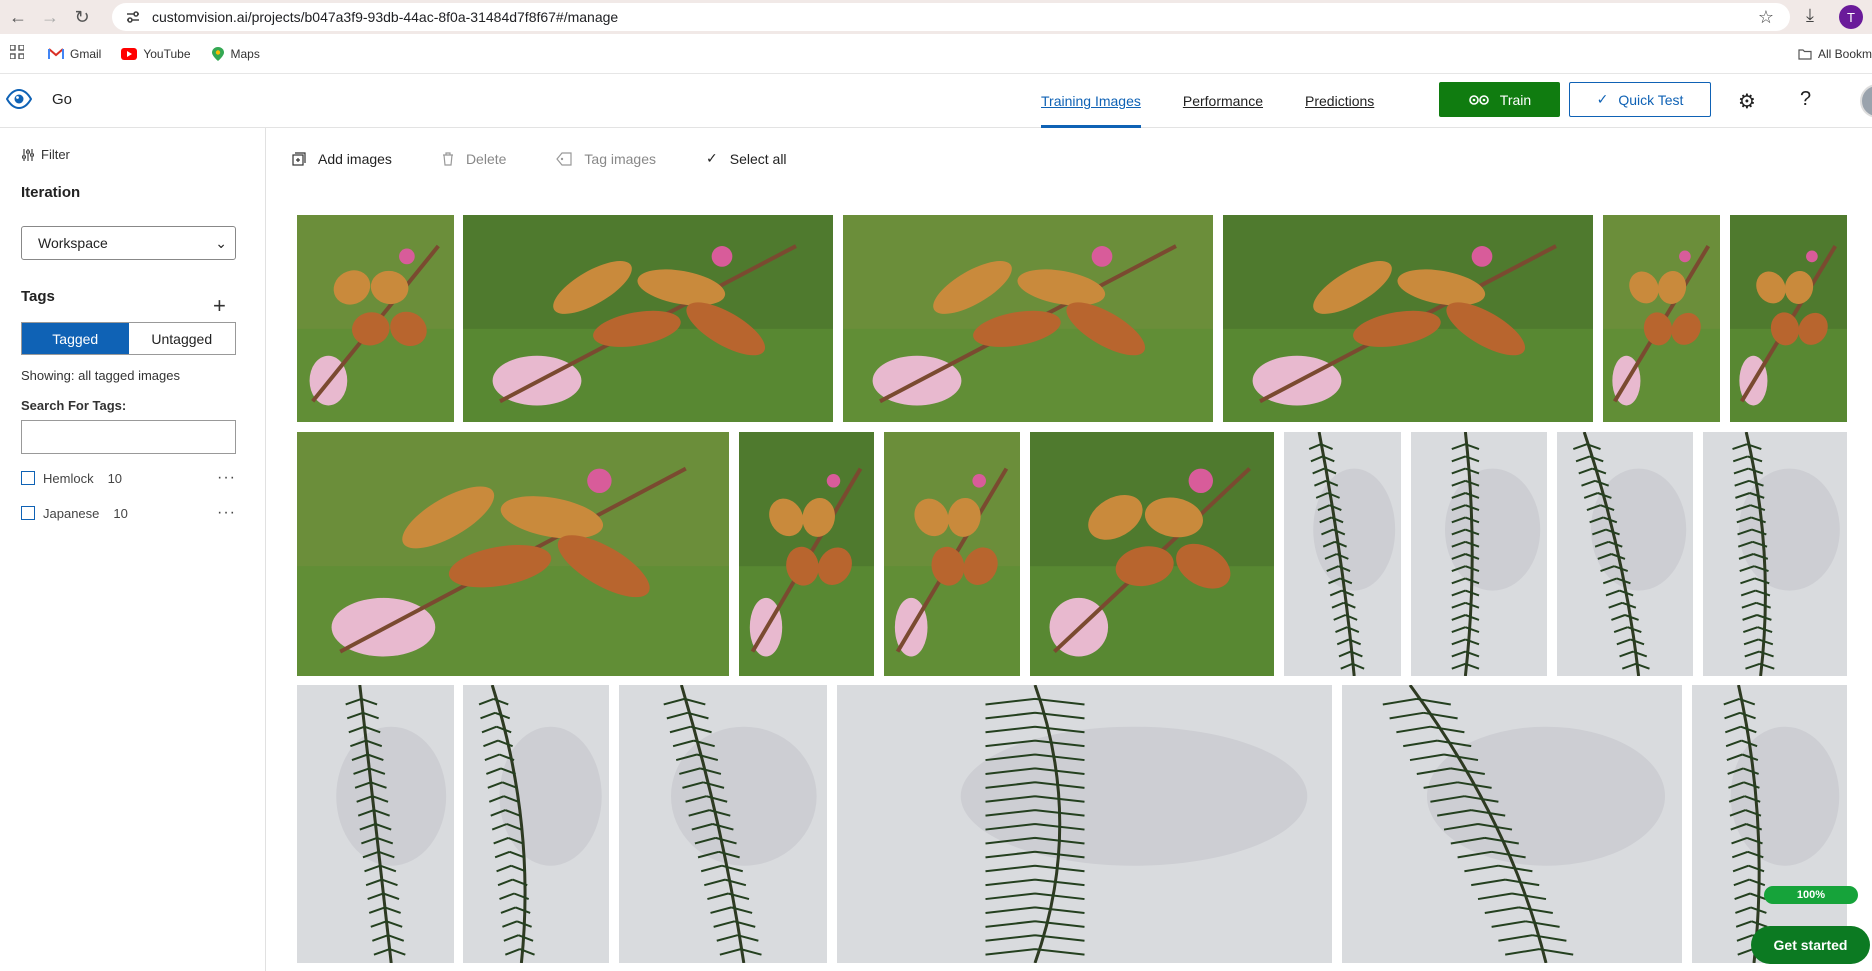  I want to click on chevron-down-icon: ⌄, so click(221, 242).